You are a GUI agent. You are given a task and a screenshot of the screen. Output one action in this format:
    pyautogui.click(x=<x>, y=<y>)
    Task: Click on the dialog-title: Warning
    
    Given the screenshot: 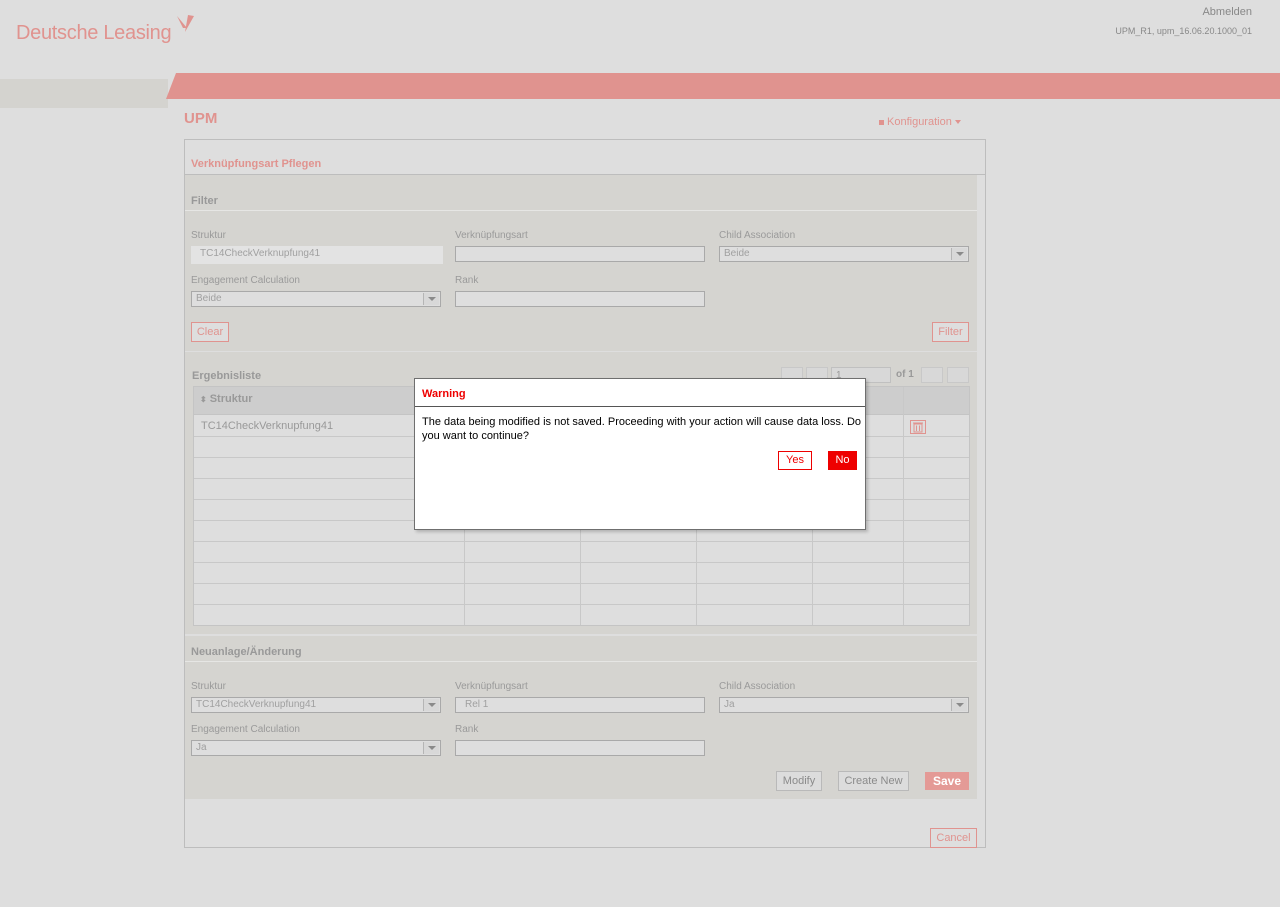 What is the action you would take?
    pyautogui.click(x=444, y=394)
    